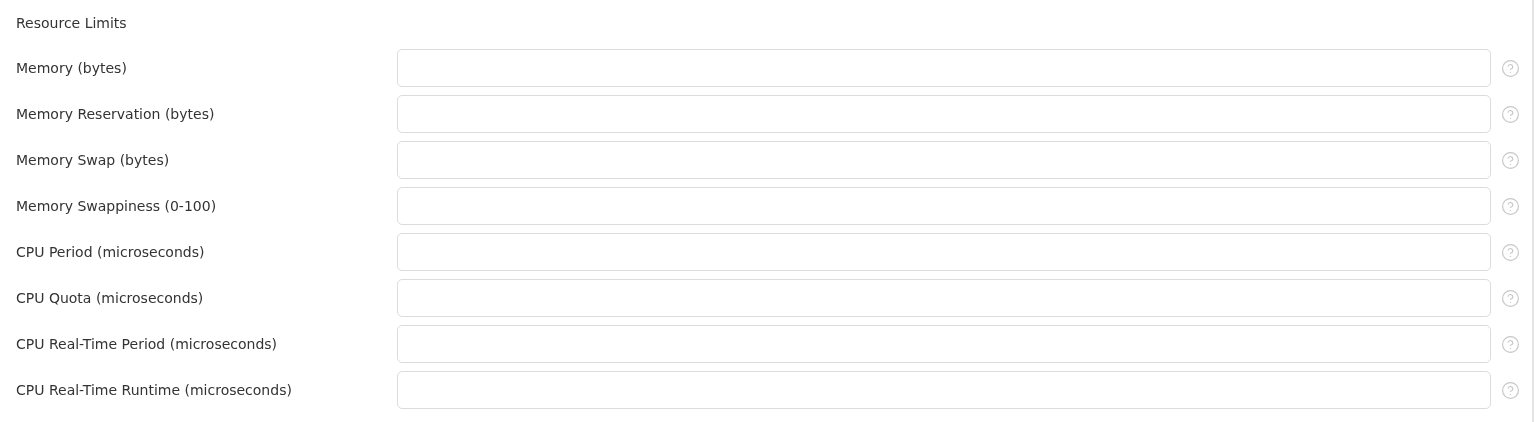 This screenshot has width=1534, height=422. What do you see at coordinates (116, 114) in the screenshot?
I see `field-label: Memory Reservation (bytes)` at bounding box center [116, 114].